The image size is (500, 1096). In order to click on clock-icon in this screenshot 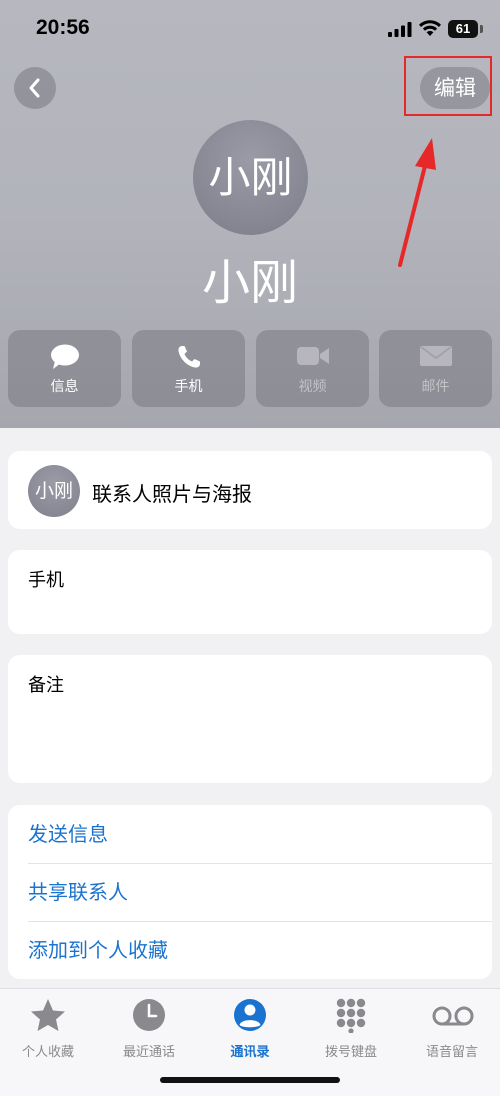, I will do `click(149, 1015)`.